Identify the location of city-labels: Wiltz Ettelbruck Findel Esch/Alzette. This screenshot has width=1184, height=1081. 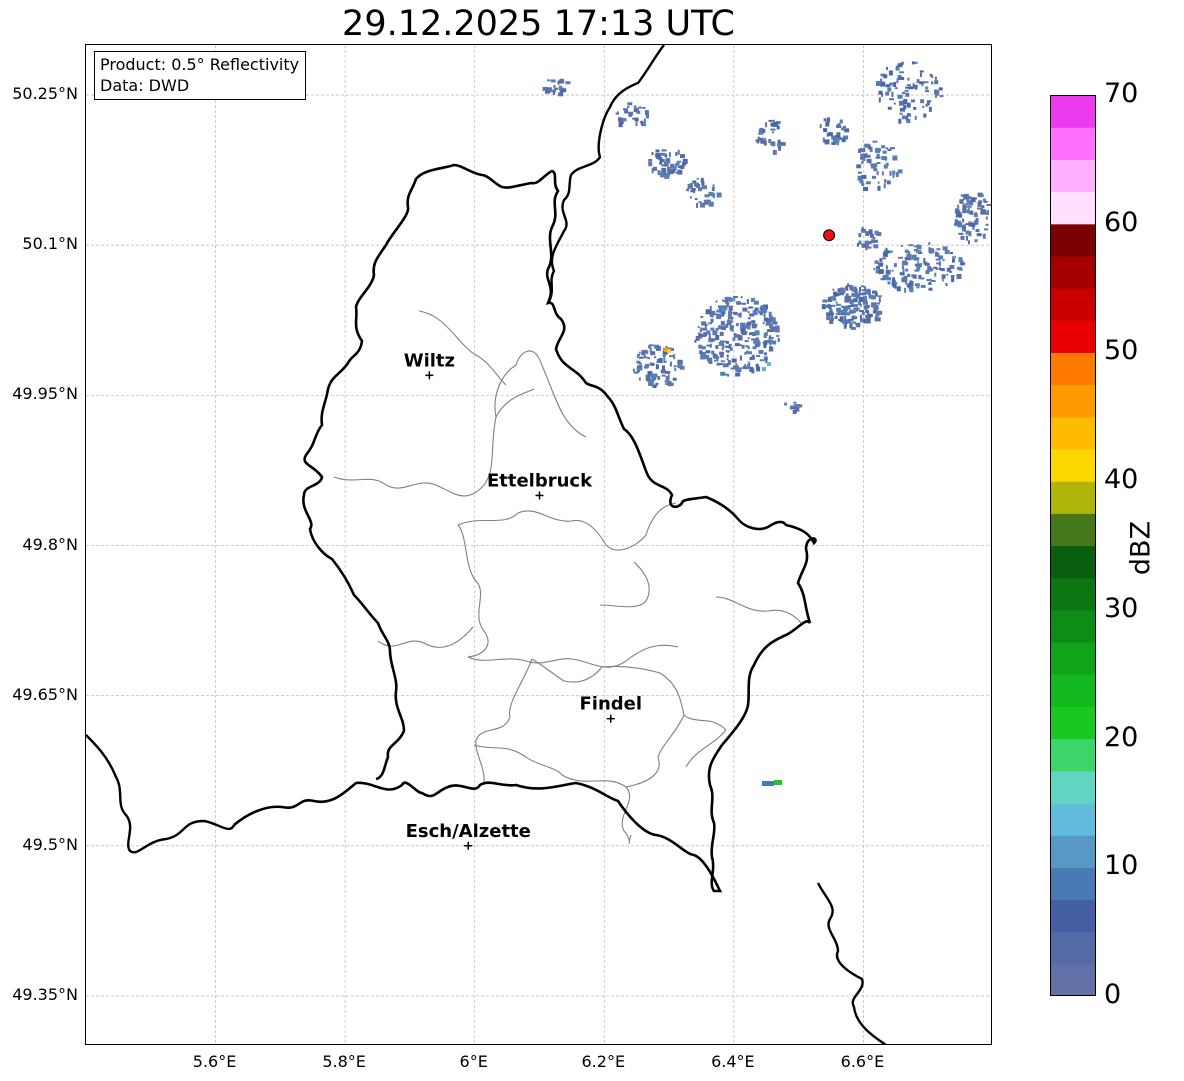
(523, 600).